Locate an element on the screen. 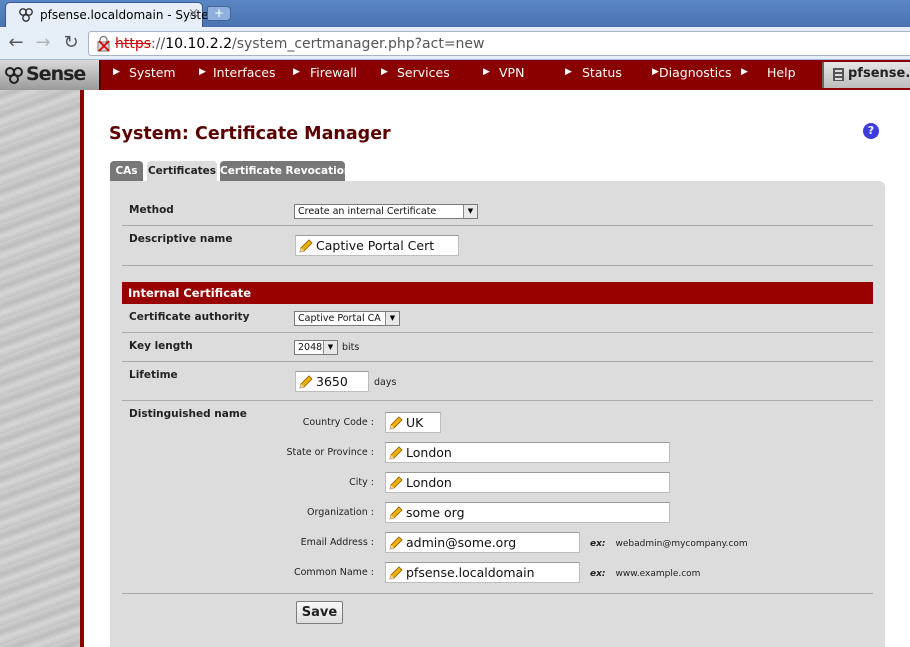 This screenshot has width=910, height=647. server-icon is located at coordinates (838, 74).